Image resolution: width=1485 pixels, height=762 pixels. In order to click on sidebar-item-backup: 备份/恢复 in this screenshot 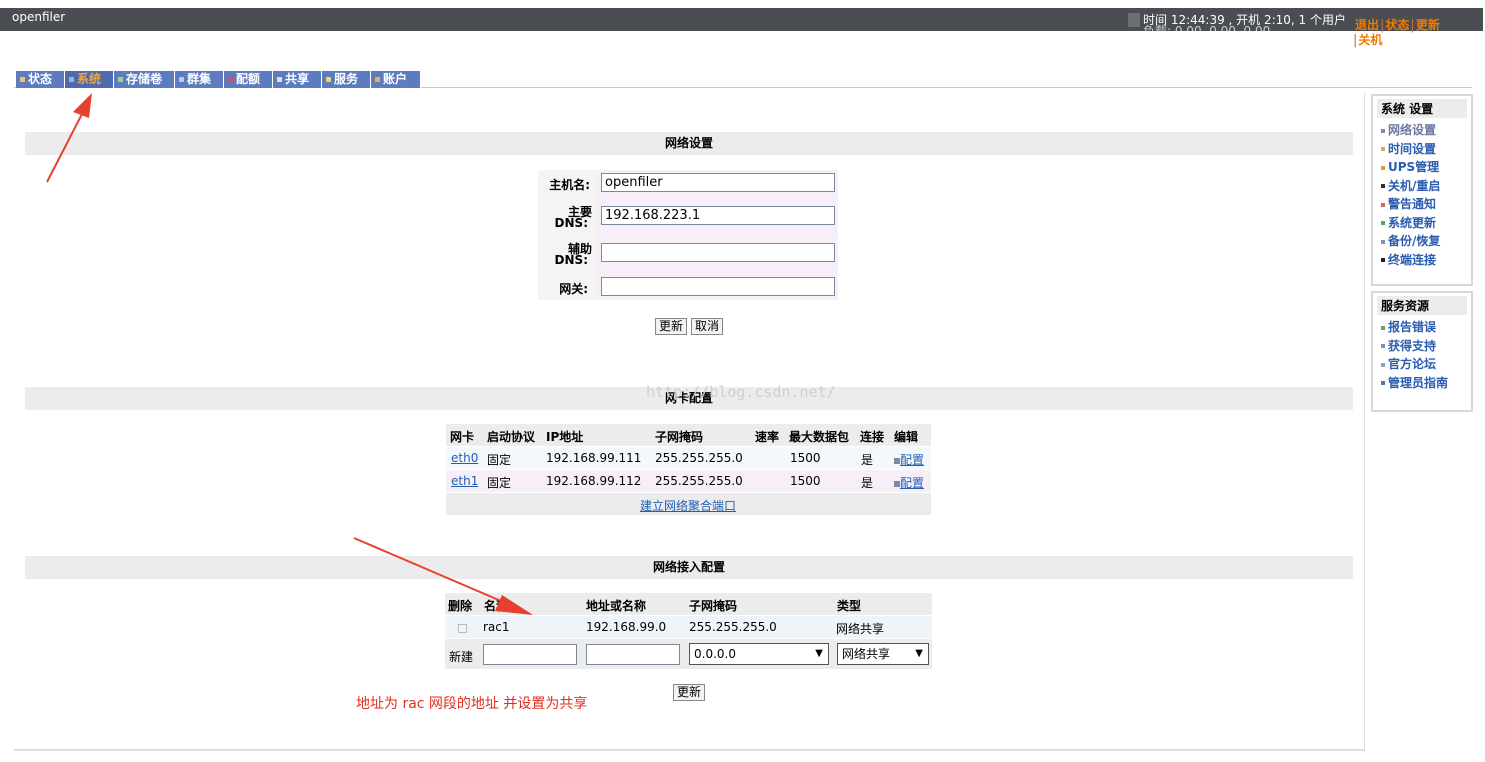, I will do `click(1426, 241)`.